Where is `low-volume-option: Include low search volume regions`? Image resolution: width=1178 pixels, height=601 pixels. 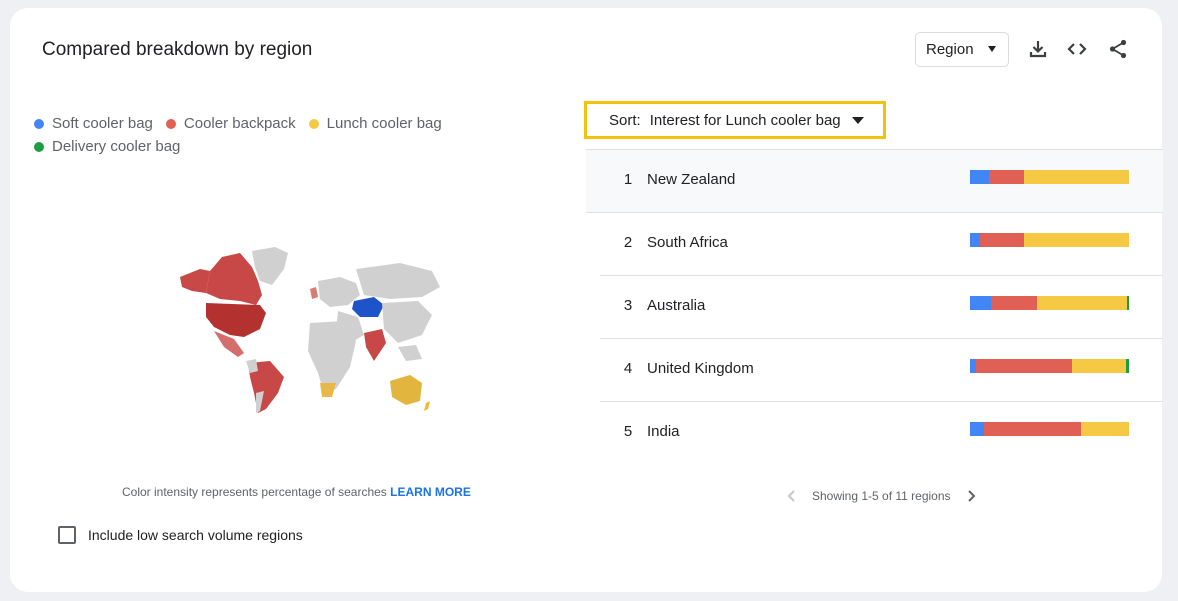 low-volume-option: Include low search volume regions is located at coordinates (180, 535).